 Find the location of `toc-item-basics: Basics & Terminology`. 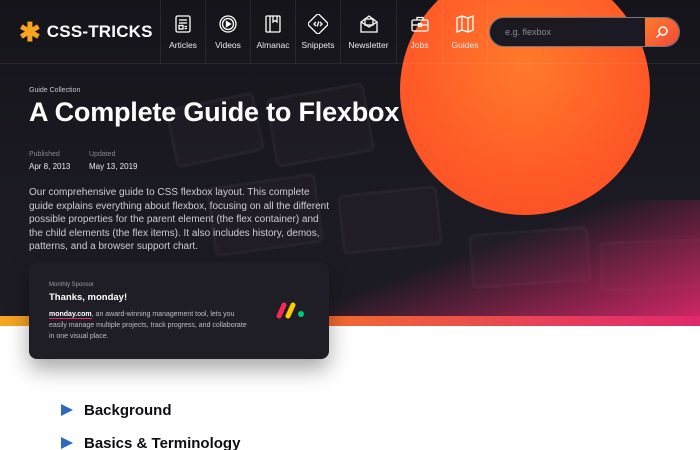

toc-item-basics: Basics & Terminology is located at coordinates (150, 441).